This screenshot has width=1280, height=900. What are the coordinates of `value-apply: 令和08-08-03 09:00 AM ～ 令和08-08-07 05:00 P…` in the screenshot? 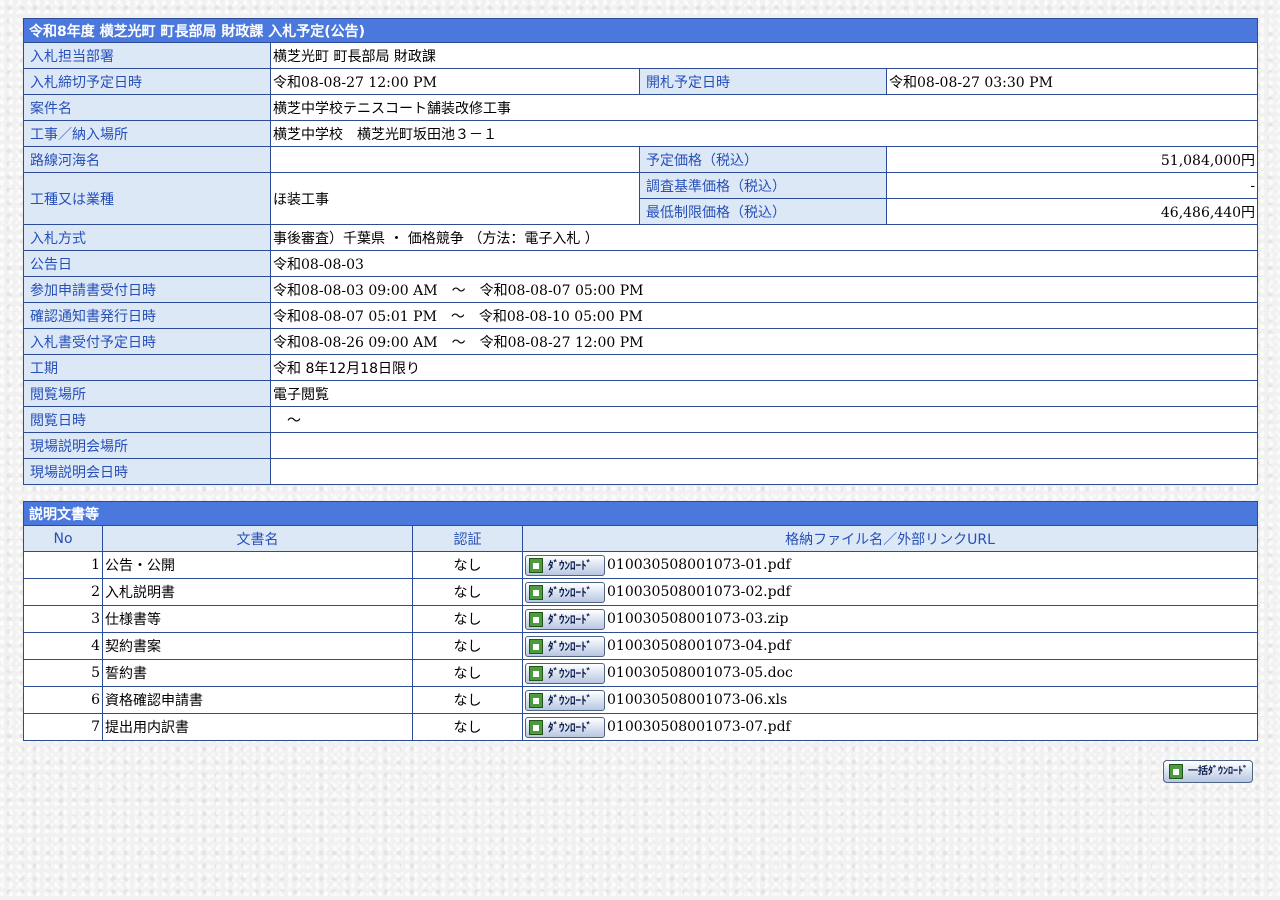 It's located at (764, 289).